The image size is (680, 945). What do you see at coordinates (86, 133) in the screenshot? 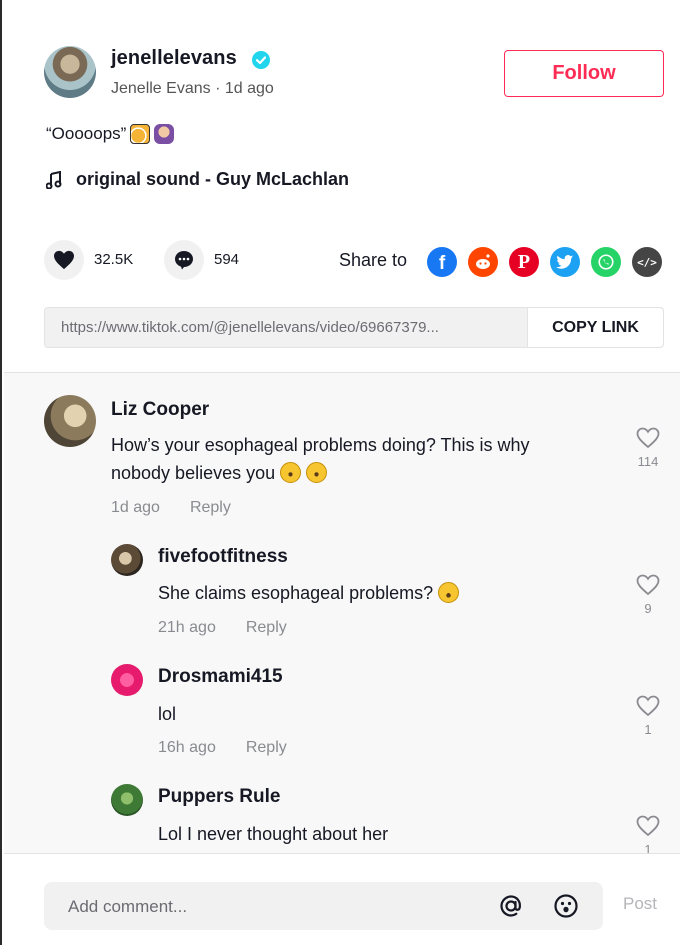
I see `caption-text: “Ooooops”` at bounding box center [86, 133].